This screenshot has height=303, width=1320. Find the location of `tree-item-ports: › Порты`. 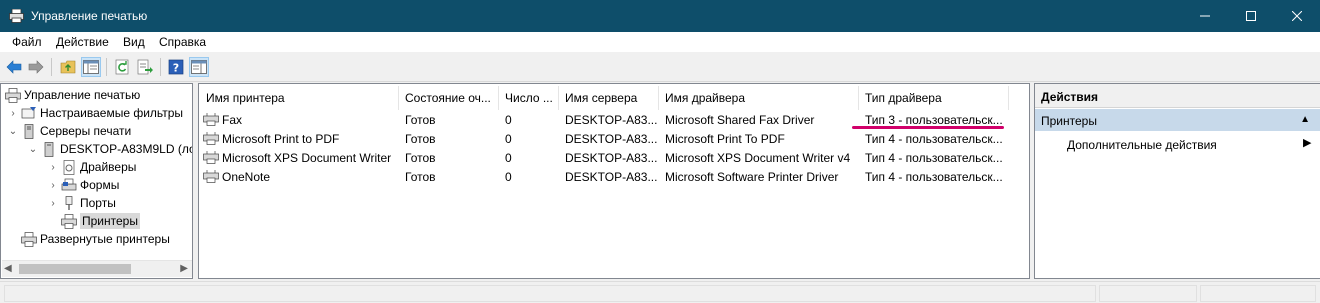

tree-item-ports: › Порты is located at coordinates (81, 203).